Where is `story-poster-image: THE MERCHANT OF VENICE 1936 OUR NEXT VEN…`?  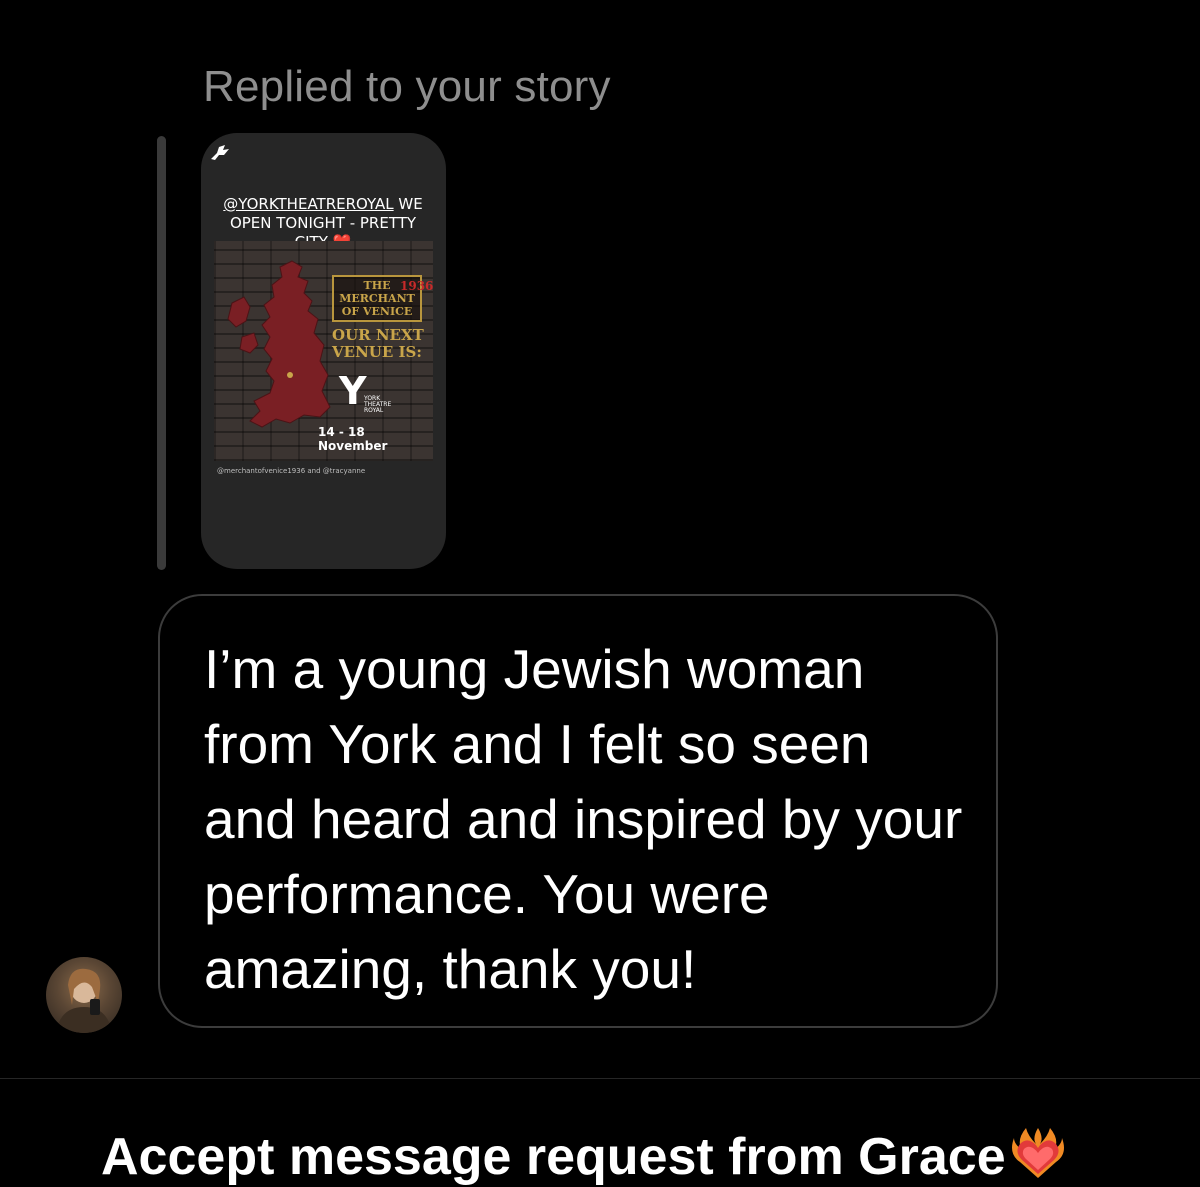
story-poster-image: THE MERCHANT OF VENICE 1936 OUR NEXT VEN… is located at coordinates (323, 351).